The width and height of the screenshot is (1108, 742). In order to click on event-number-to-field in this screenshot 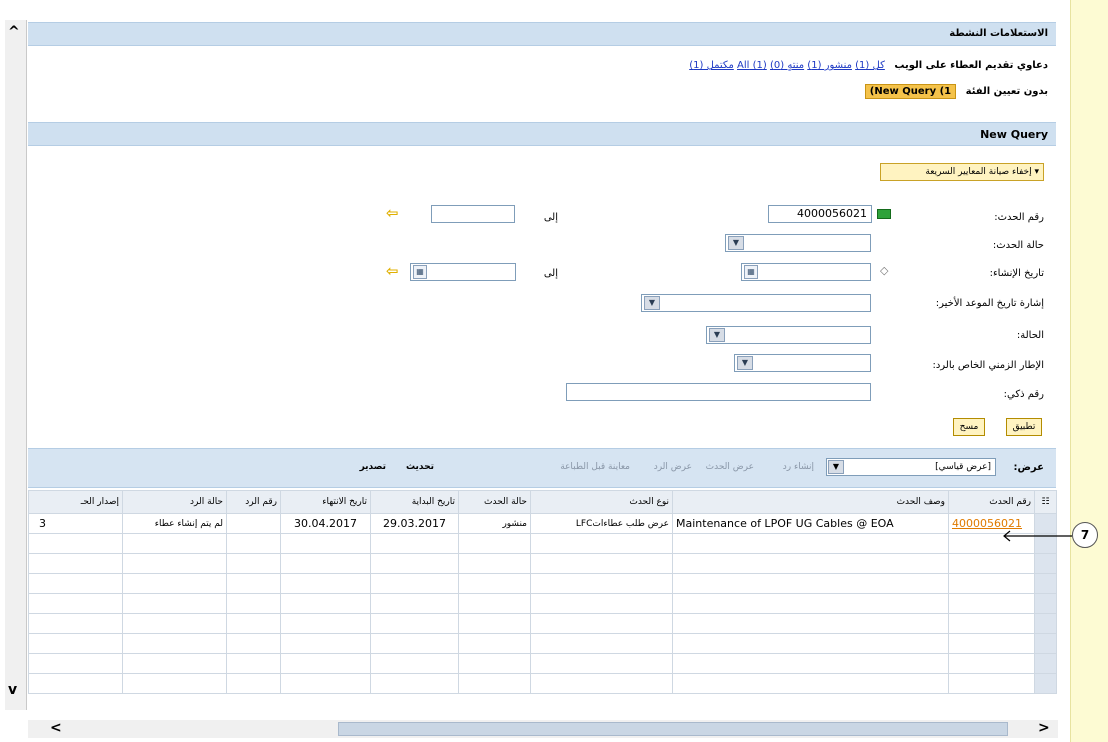, I will do `click(473, 214)`.